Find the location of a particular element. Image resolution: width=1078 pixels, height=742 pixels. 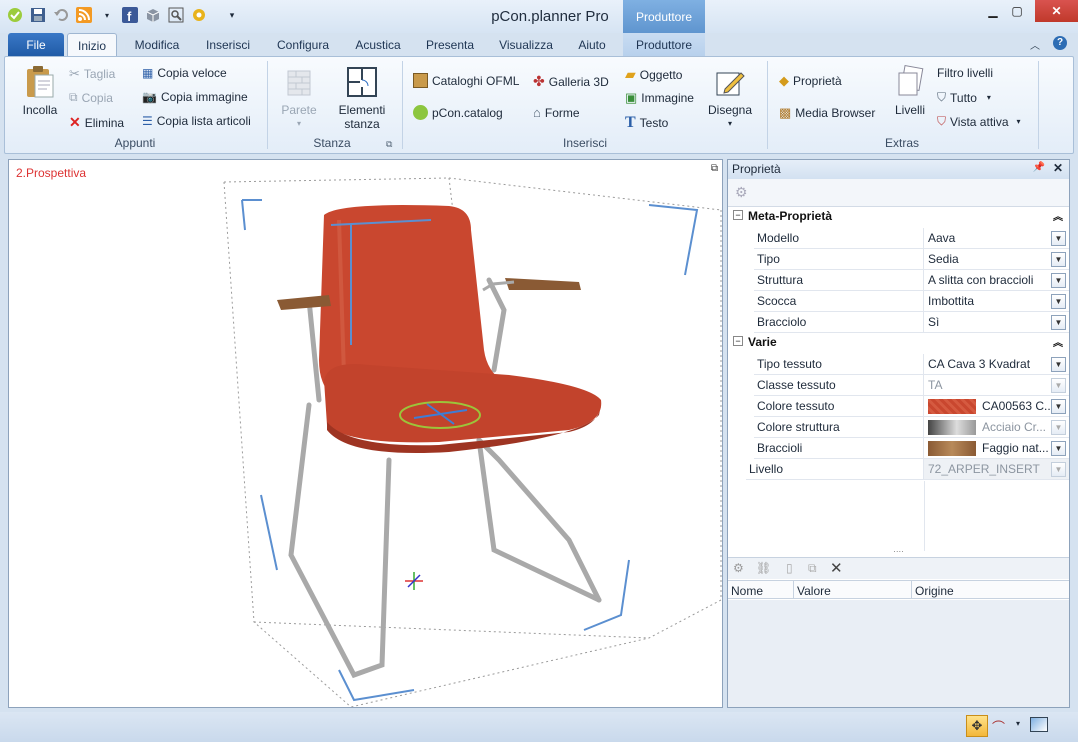

close-icon: ✕ is located at coordinates (1056, 11).